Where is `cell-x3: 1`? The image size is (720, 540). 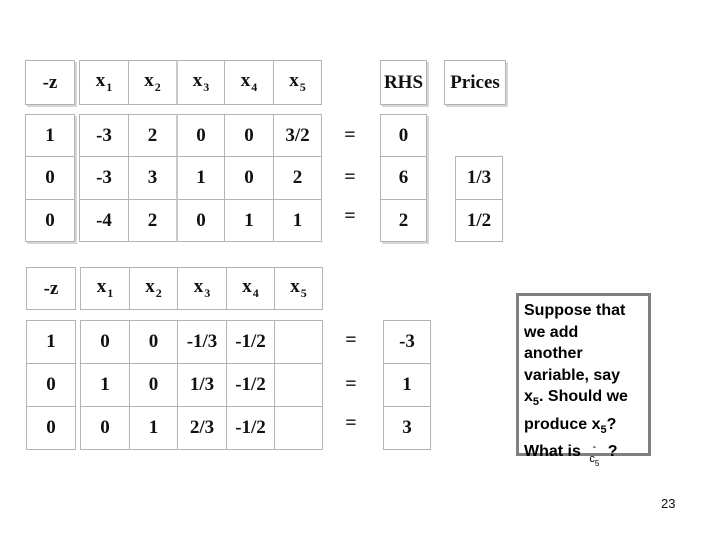
cell-x3: 1 is located at coordinates (200, 178).